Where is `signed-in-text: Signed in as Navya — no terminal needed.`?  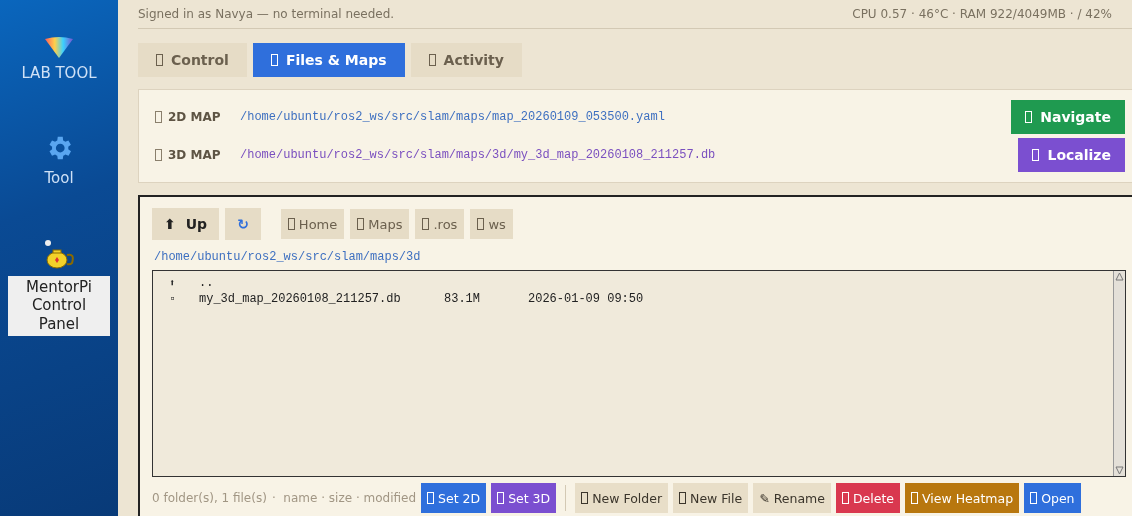
signed-in-text: Signed in as Navya — no terminal needed. is located at coordinates (266, 14).